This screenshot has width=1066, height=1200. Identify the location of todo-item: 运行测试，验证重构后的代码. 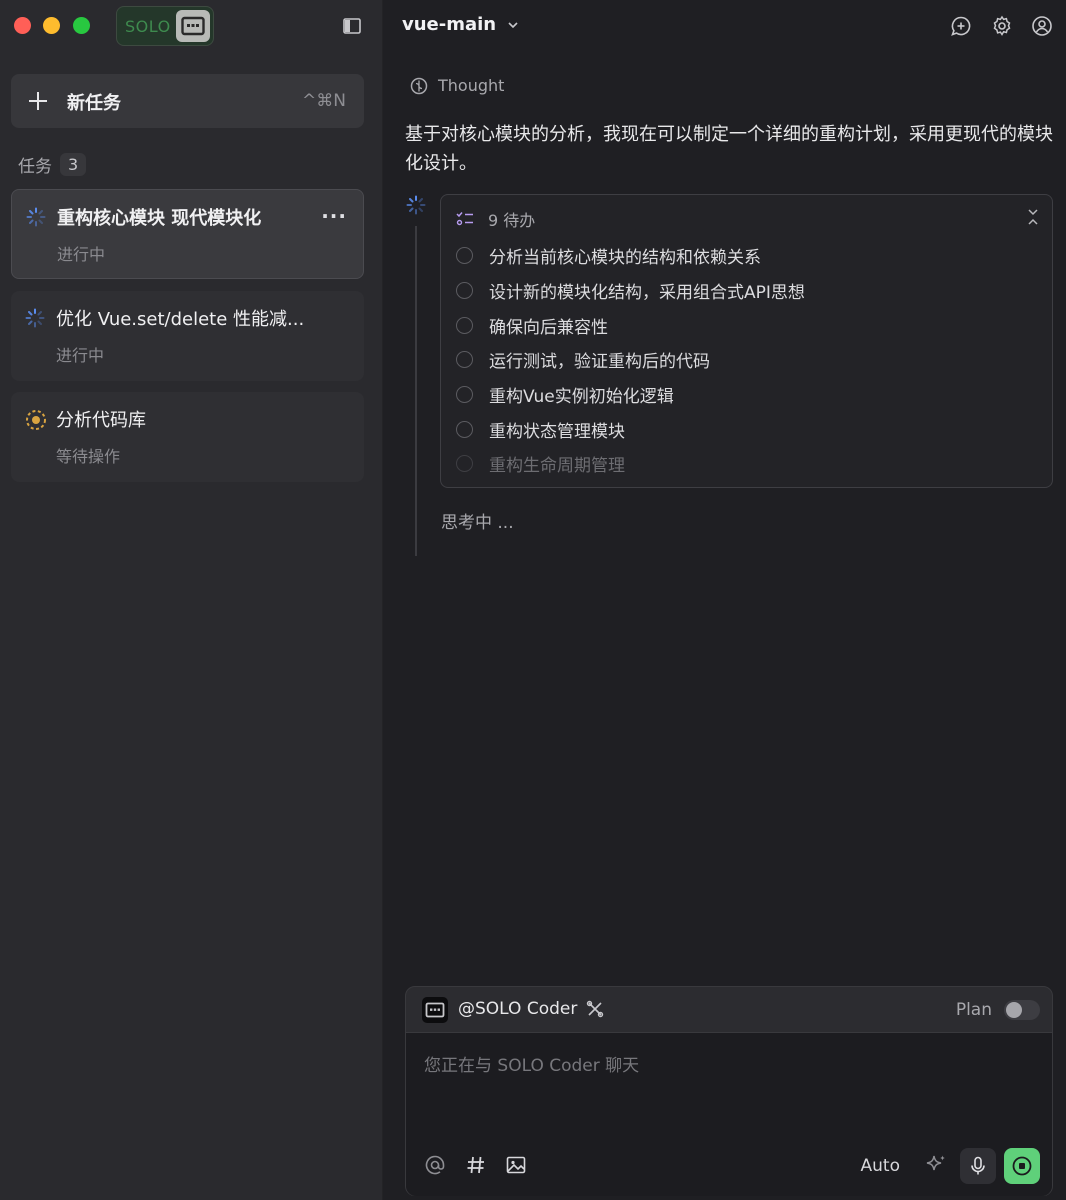
(583, 359).